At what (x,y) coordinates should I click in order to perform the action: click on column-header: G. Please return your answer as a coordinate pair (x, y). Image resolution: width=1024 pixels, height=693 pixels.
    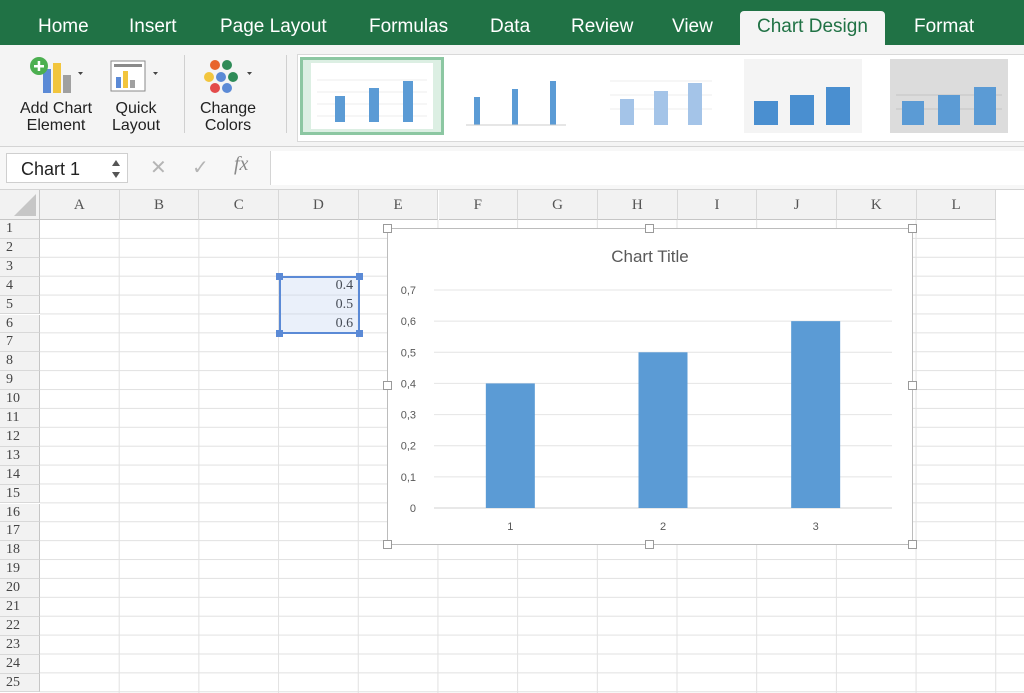
    Looking at the image, I should click on (558, 205).